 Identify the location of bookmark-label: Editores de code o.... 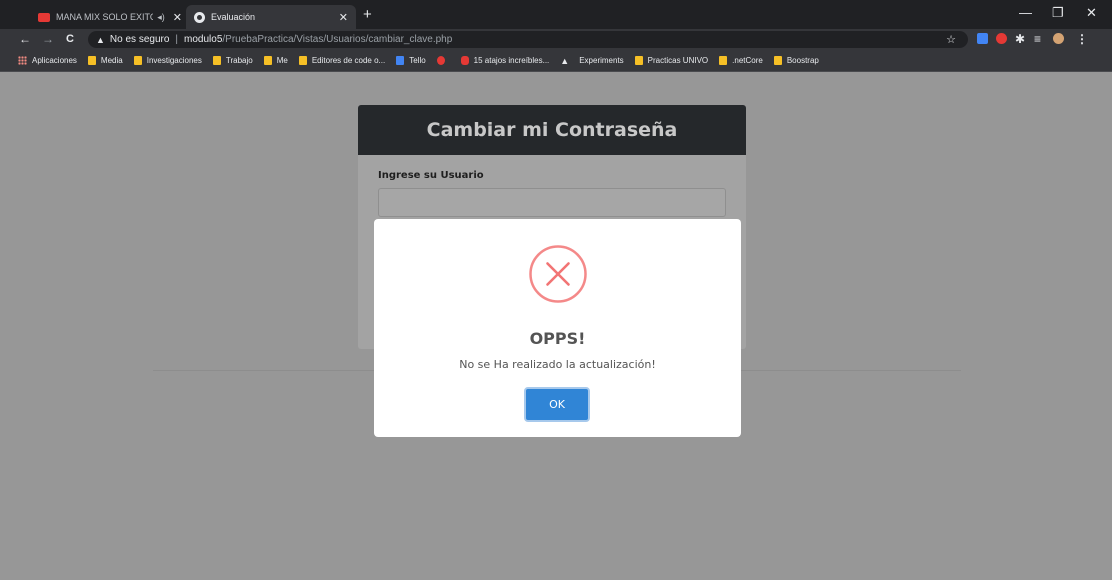
(348, 60).